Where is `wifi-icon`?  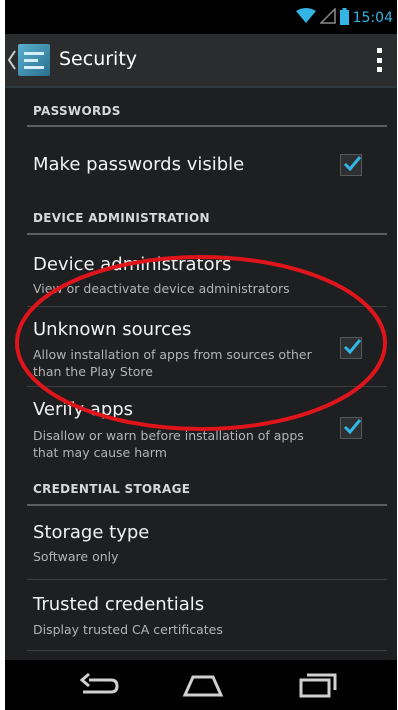 wifi-icon is located at coordinates (305, 18).